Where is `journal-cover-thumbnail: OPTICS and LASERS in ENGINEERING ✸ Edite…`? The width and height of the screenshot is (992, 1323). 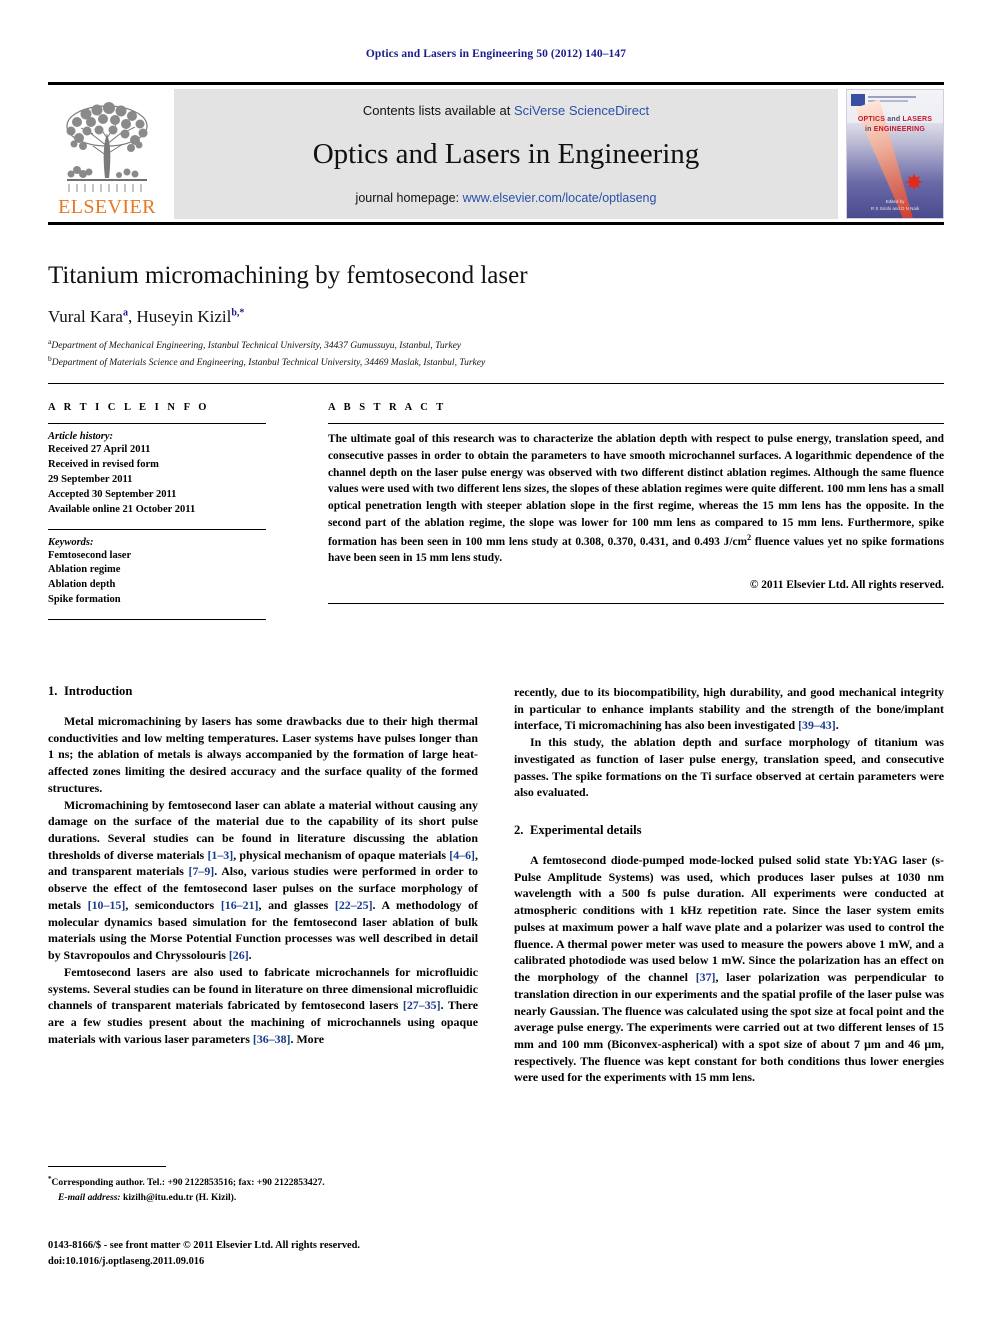
journal-cover-thumbnail: OPTICS and LASERS in ENGINEERING ✸ Edite… is located at coordinates (895, 154).